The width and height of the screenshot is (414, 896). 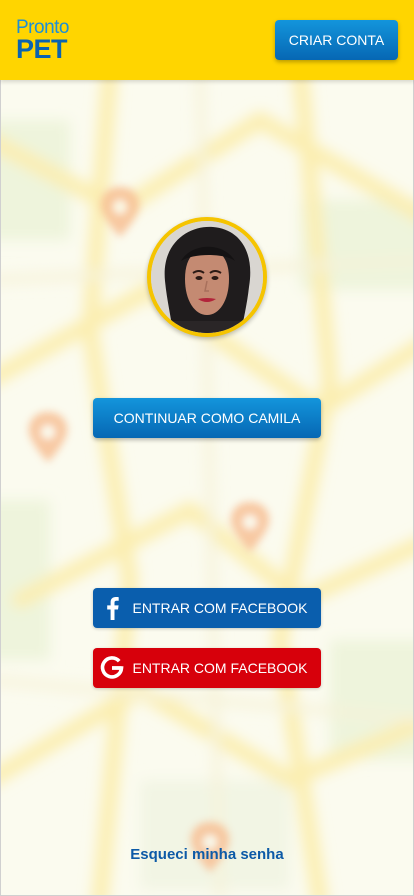 What do you see at coordinates (207, 40) in the screenshot?
I see `app-header: Pronto PET CRIAR CONTA` at bounding box center [207, 40].